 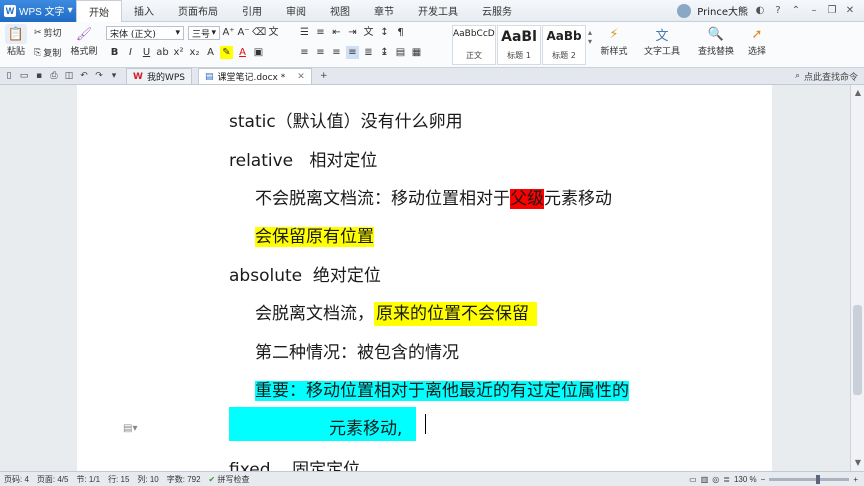 What do you see at coordinates (177, 33) in the screenshot?
I see `chevron-down-icon: ▾` at bounding box center [177, 33].